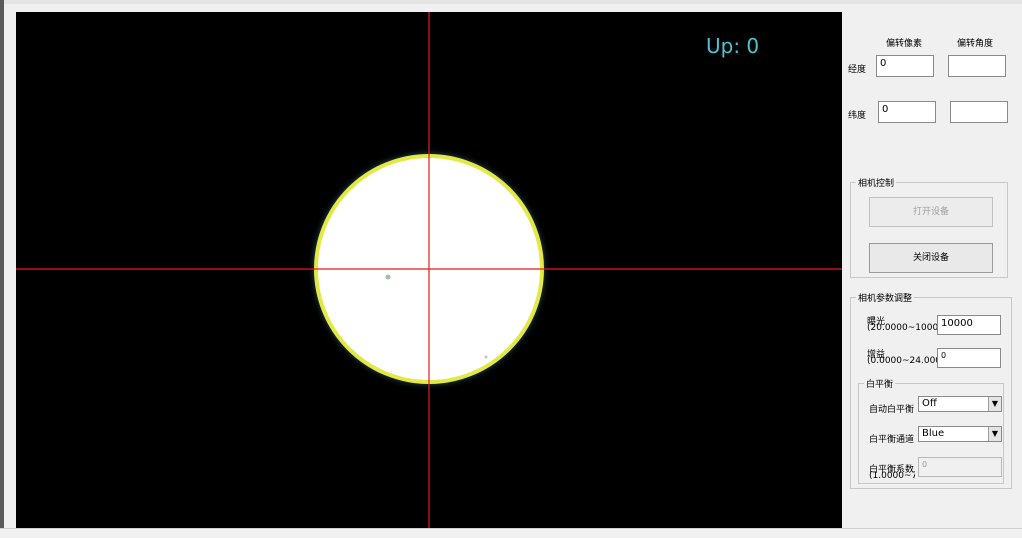 This screenshot has height=538, width=1022. Describe the element at coordinates (905, 328) in the screenshot. I see `exposure-range: (20.0000~10000` at that location.